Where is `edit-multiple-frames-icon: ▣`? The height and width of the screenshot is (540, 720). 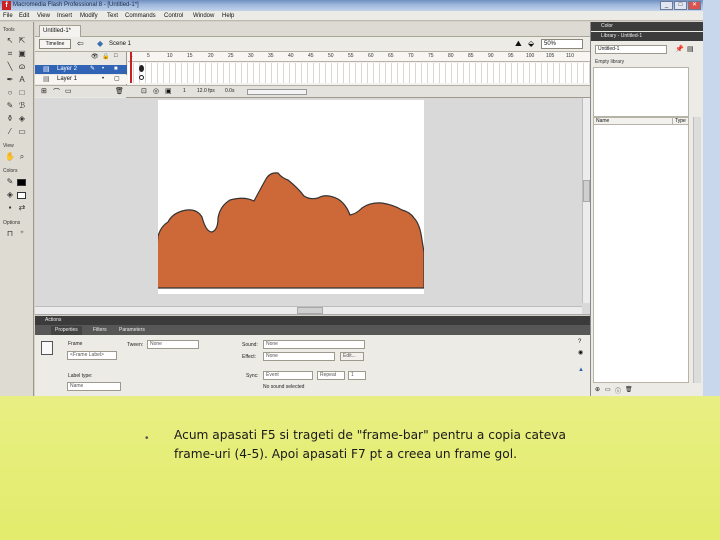 edit-multiple-frames-icon: ▣ is located at coordinates (168, 91).